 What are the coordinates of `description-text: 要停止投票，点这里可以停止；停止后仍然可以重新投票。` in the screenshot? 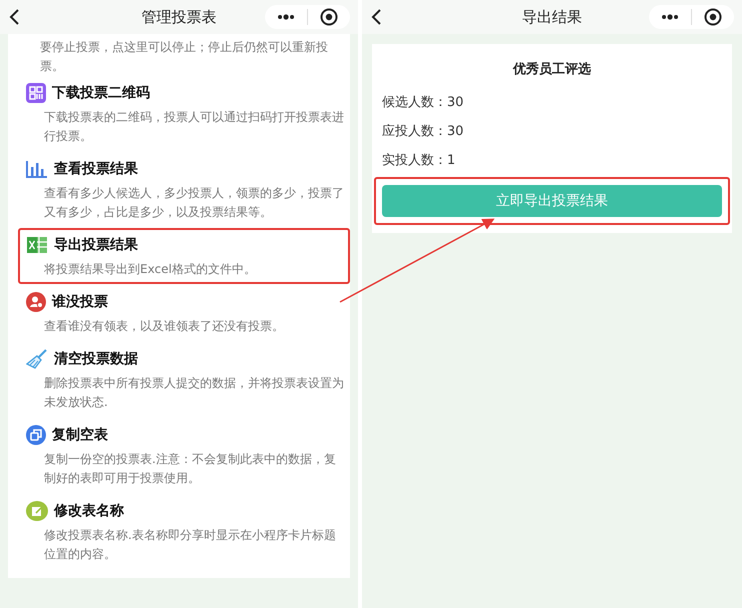 It's located at (184, 57).